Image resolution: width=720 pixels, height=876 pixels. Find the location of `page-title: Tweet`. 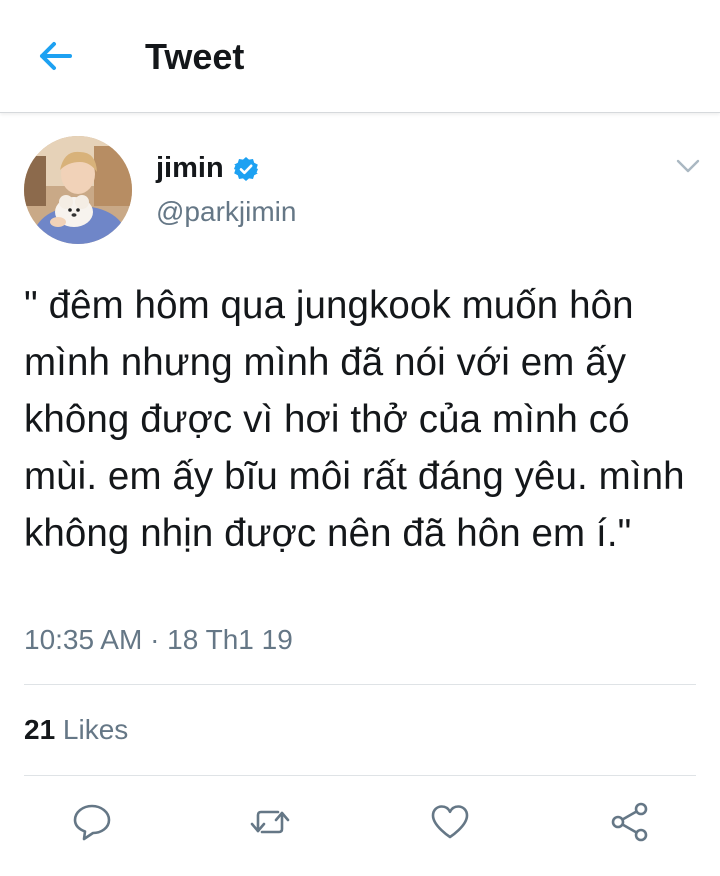

page-title: Tweet is located at coordinates (195, 56).